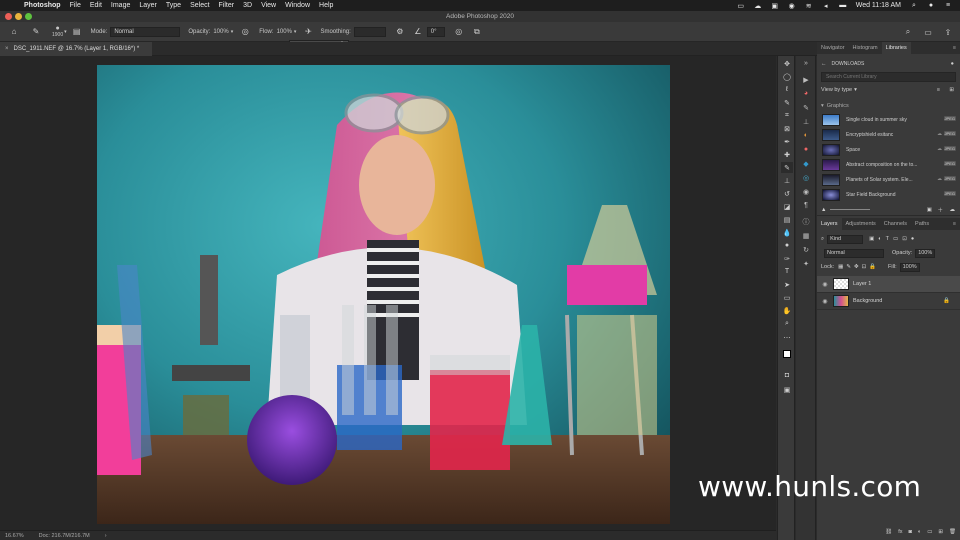 Image resolution: width=960 pixels, height=540 pixels. Describe the element at coordinates (888, 532) in the screenshot. I see `link-layers-icon: ⛓` at that location.